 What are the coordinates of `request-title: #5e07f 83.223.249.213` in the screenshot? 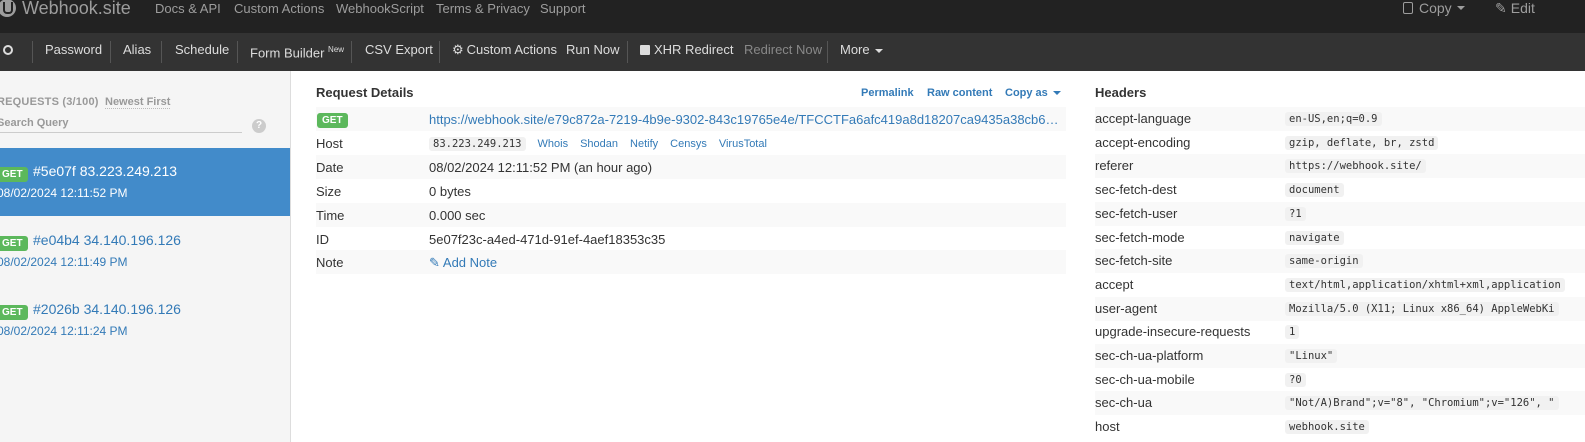 It's located at (105, 171).